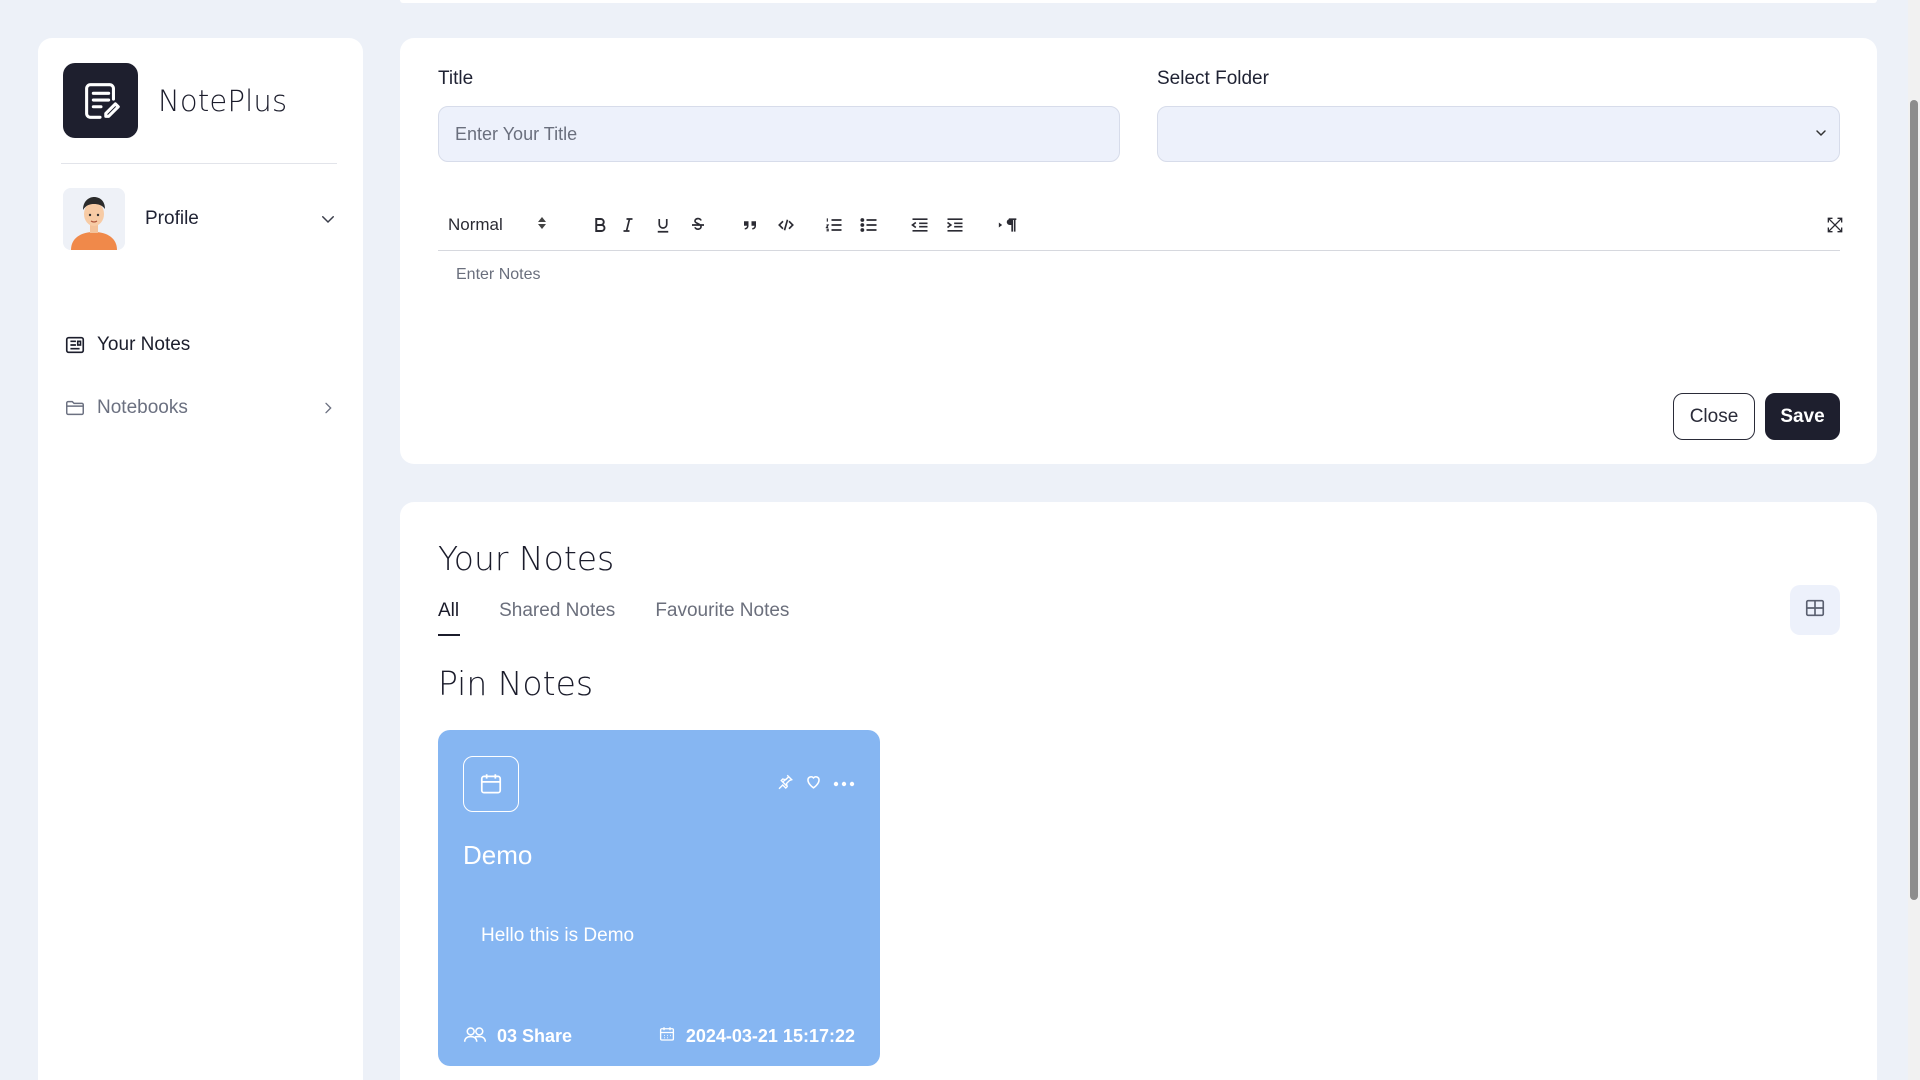 This screenshot has height=1080, width=1920. What do you see at coordinates (844, 784) in the screenshot?
I see `more-options-icon` at bounding box center [844, 784].